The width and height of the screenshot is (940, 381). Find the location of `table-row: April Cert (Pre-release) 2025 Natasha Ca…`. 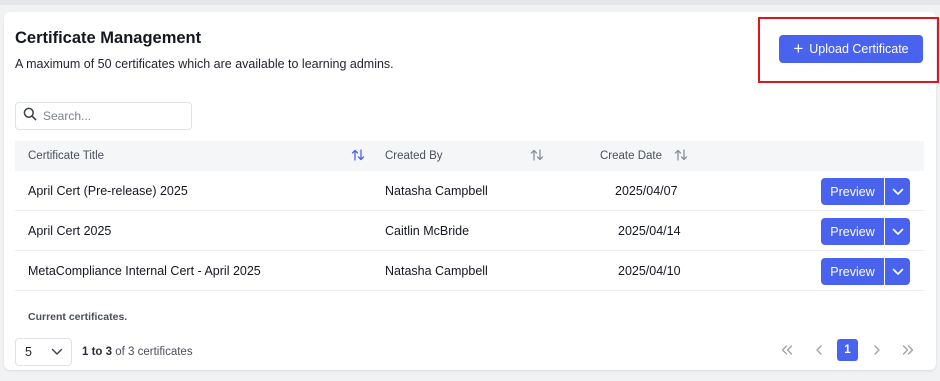

table-row: April Cert (Pre-release) 2025 Natasha Ca… is located at coordinates (469, 191).